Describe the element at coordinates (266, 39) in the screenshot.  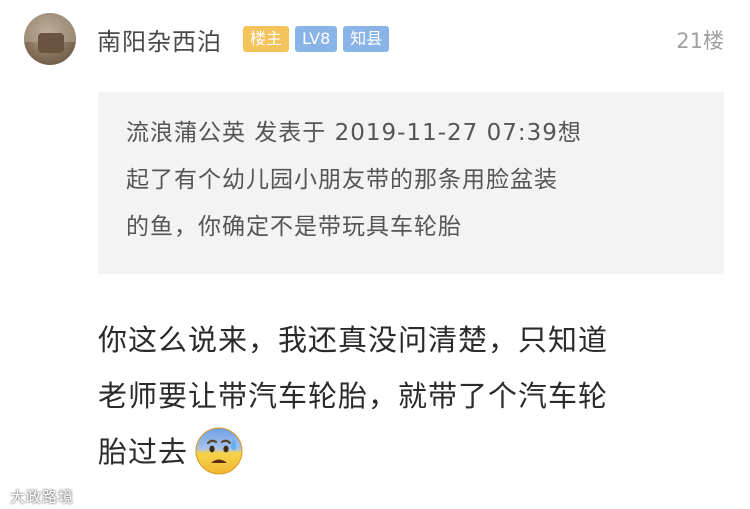
I see `owner-badge: 楼主` at that location.